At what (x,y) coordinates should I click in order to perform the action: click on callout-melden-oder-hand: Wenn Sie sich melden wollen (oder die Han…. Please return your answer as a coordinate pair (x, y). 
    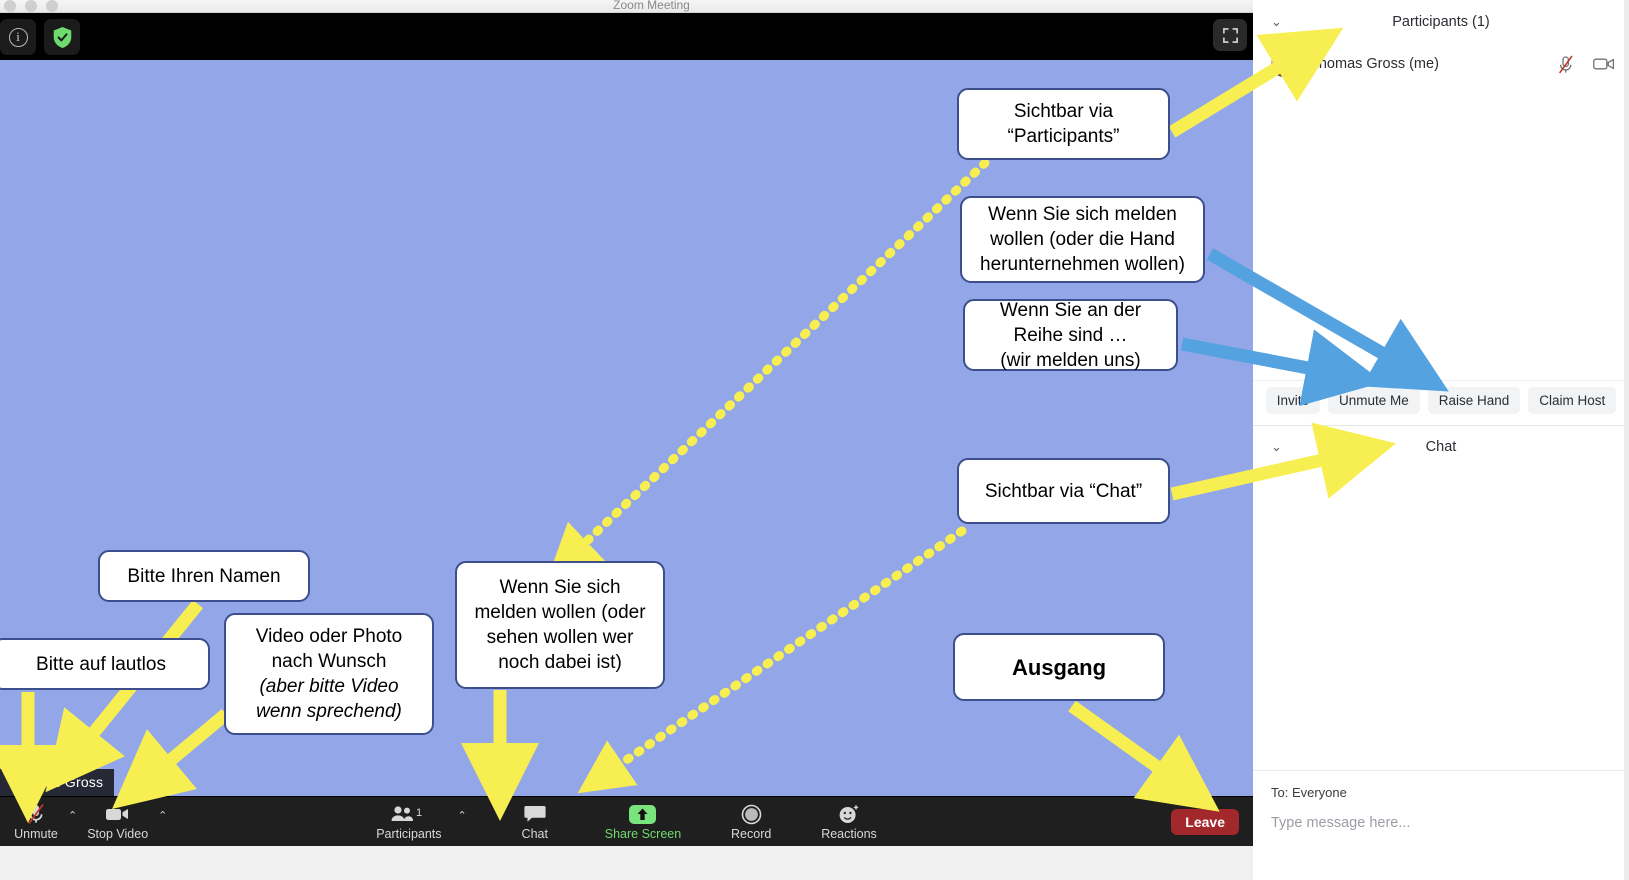
    Looking at the image, I should click on (1082, 239).